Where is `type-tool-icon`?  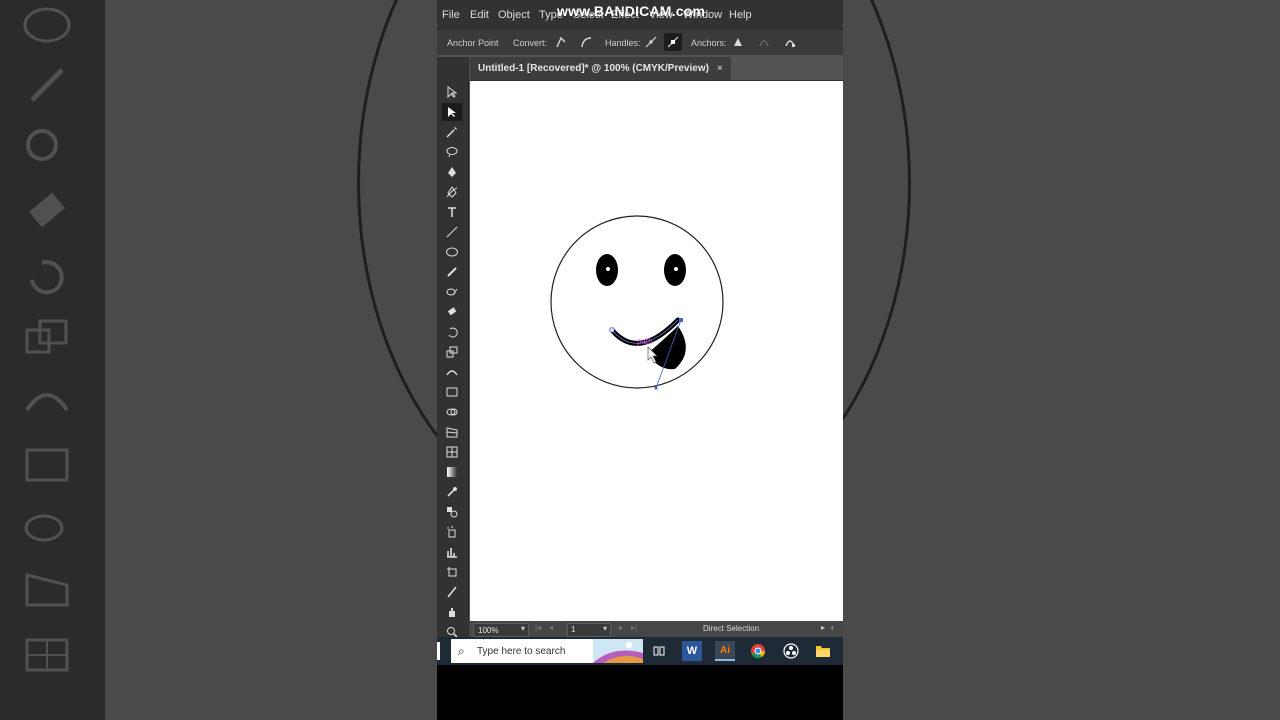 type-tool-icon is located at coordinates (452, 212).